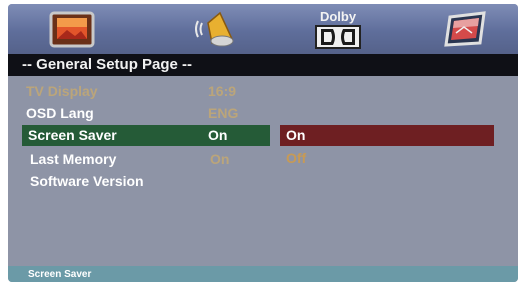 The image size is (523, 284). Describe the element at coordinates (263, 91) in the screenshot. I see `setting-row-tv-display: TV Display 16:9` at that location.